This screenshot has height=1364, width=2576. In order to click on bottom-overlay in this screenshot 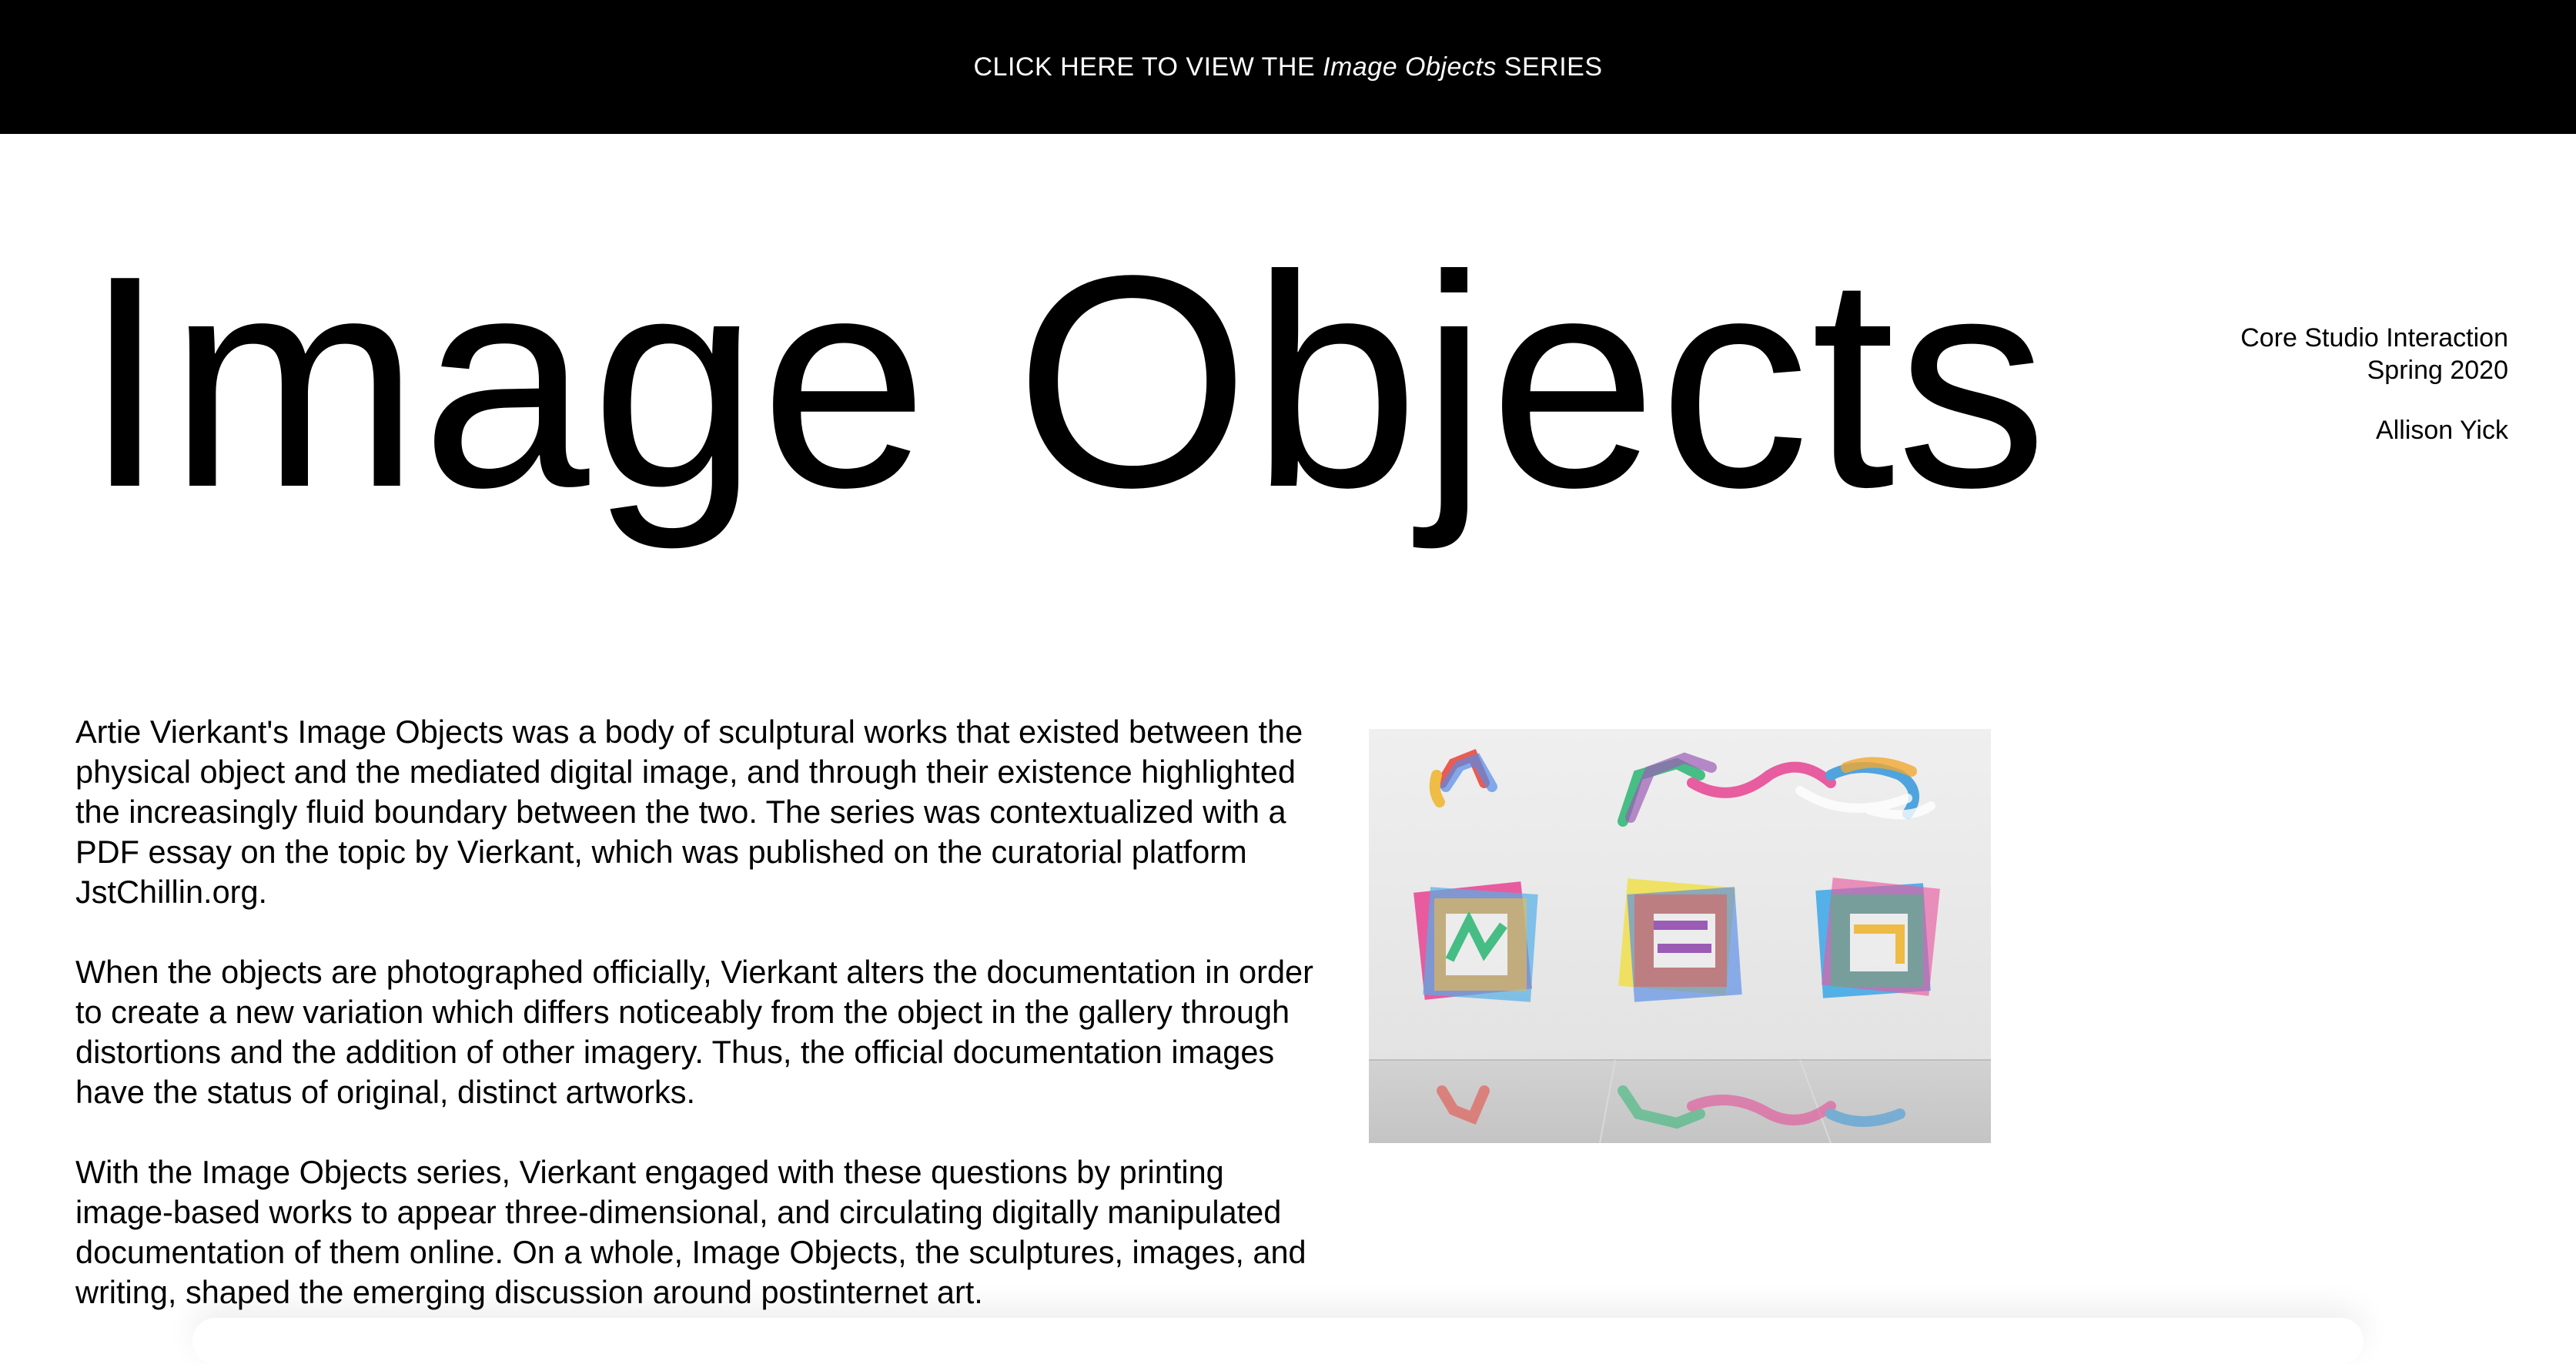, I will do `click(1278, 1341)`.